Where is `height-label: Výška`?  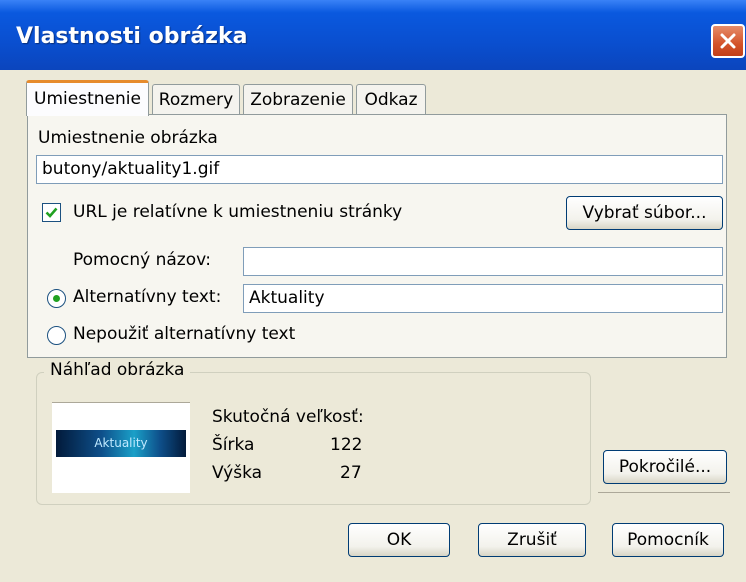
height-label: Výška is located at coordinates (237, 473).